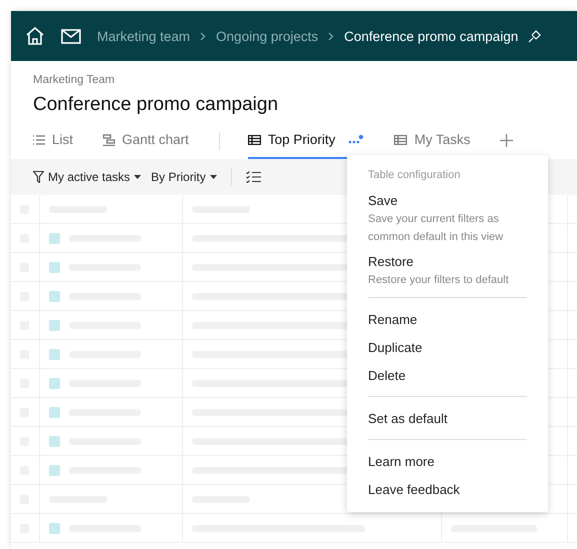  I want to click on menu-item: Leave feedback, so click(447, 489).